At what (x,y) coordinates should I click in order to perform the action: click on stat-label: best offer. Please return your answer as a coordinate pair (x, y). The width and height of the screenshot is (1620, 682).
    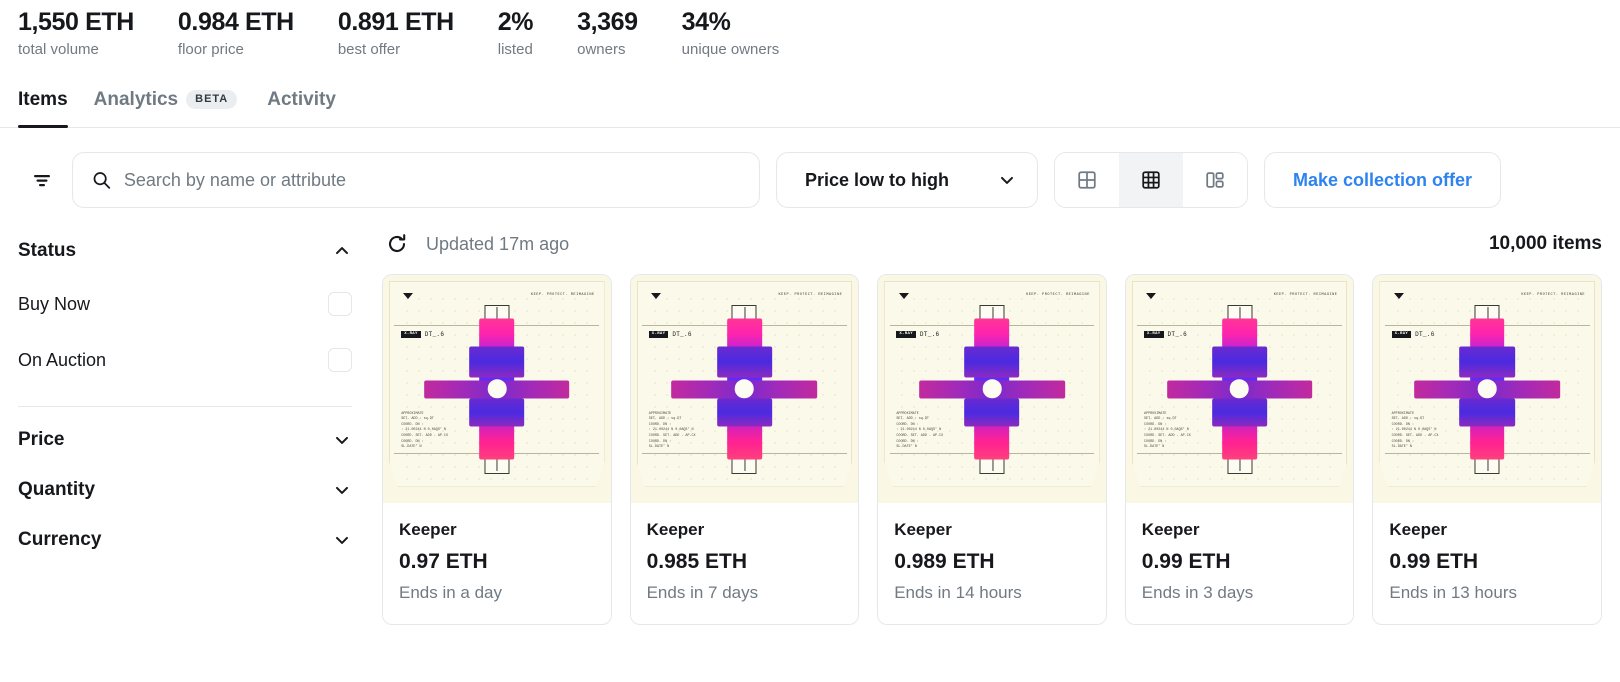
    Looking at the image, I should click on (369, 49).